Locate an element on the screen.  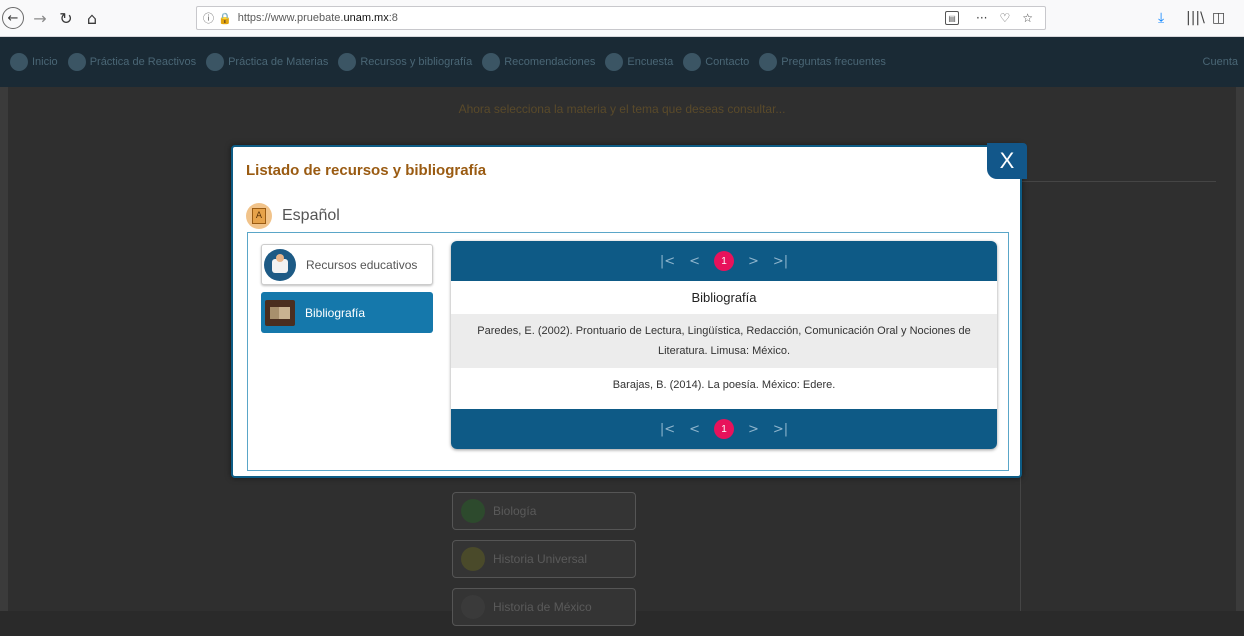
download-icon: ⤓ is located at coordinates (1161, 18).